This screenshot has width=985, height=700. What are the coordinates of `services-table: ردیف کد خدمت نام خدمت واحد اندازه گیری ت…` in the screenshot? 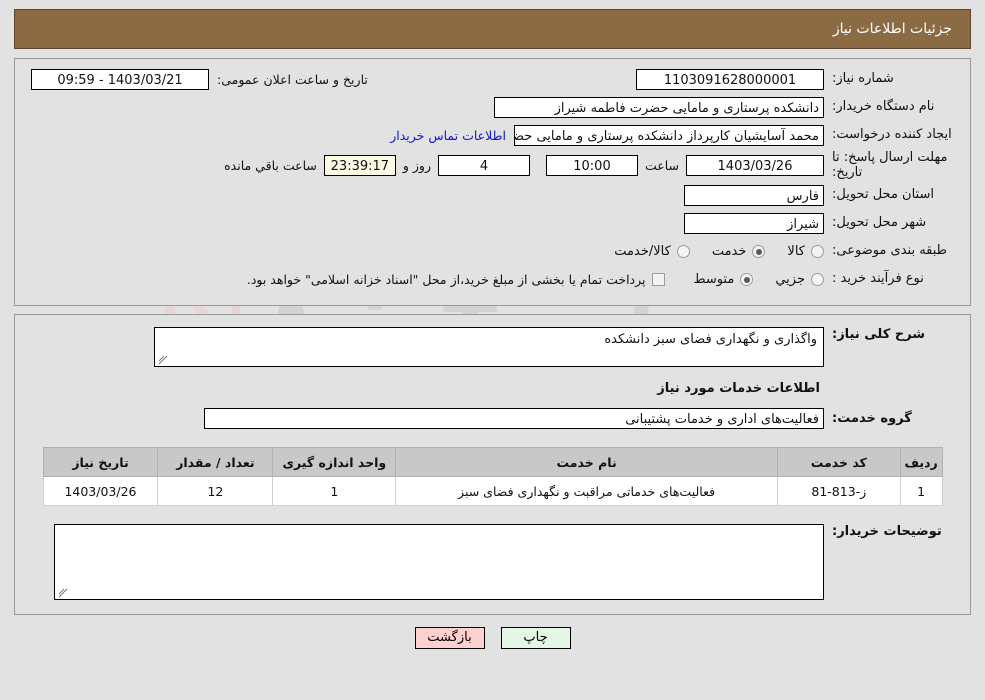 It's located at (492, 477).